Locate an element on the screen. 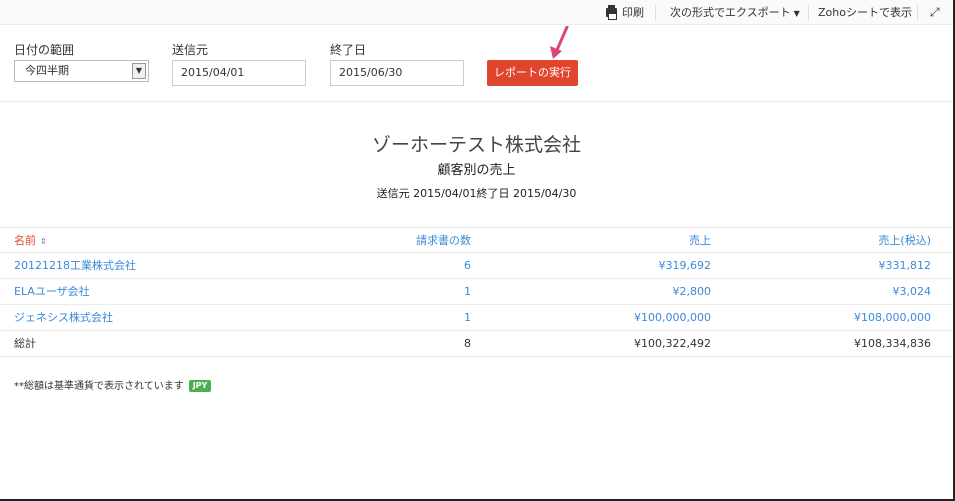  export-dropdown: 次の形式でエクスポート ▼ is located at coordinates (735, 12).